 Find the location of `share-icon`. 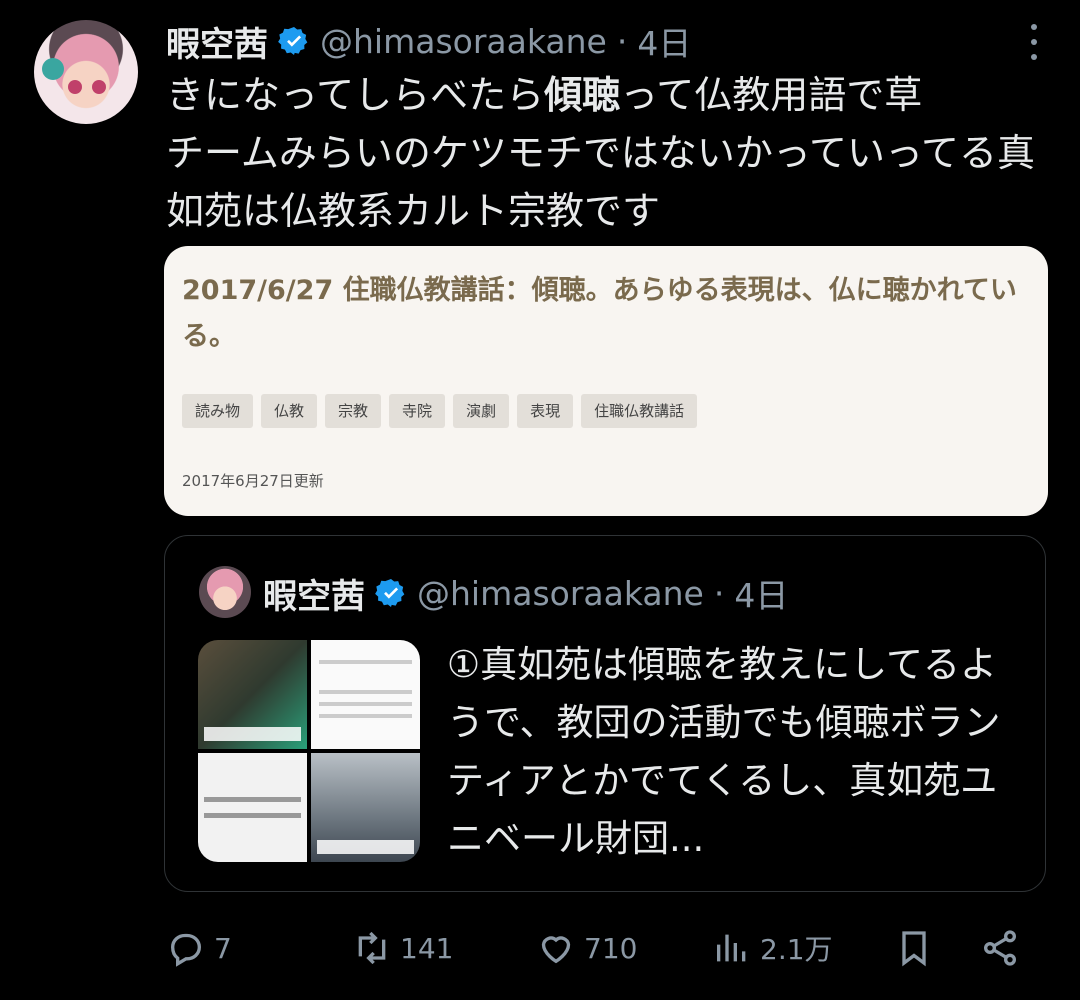

share-icon is located at coordinates (1000, 948).